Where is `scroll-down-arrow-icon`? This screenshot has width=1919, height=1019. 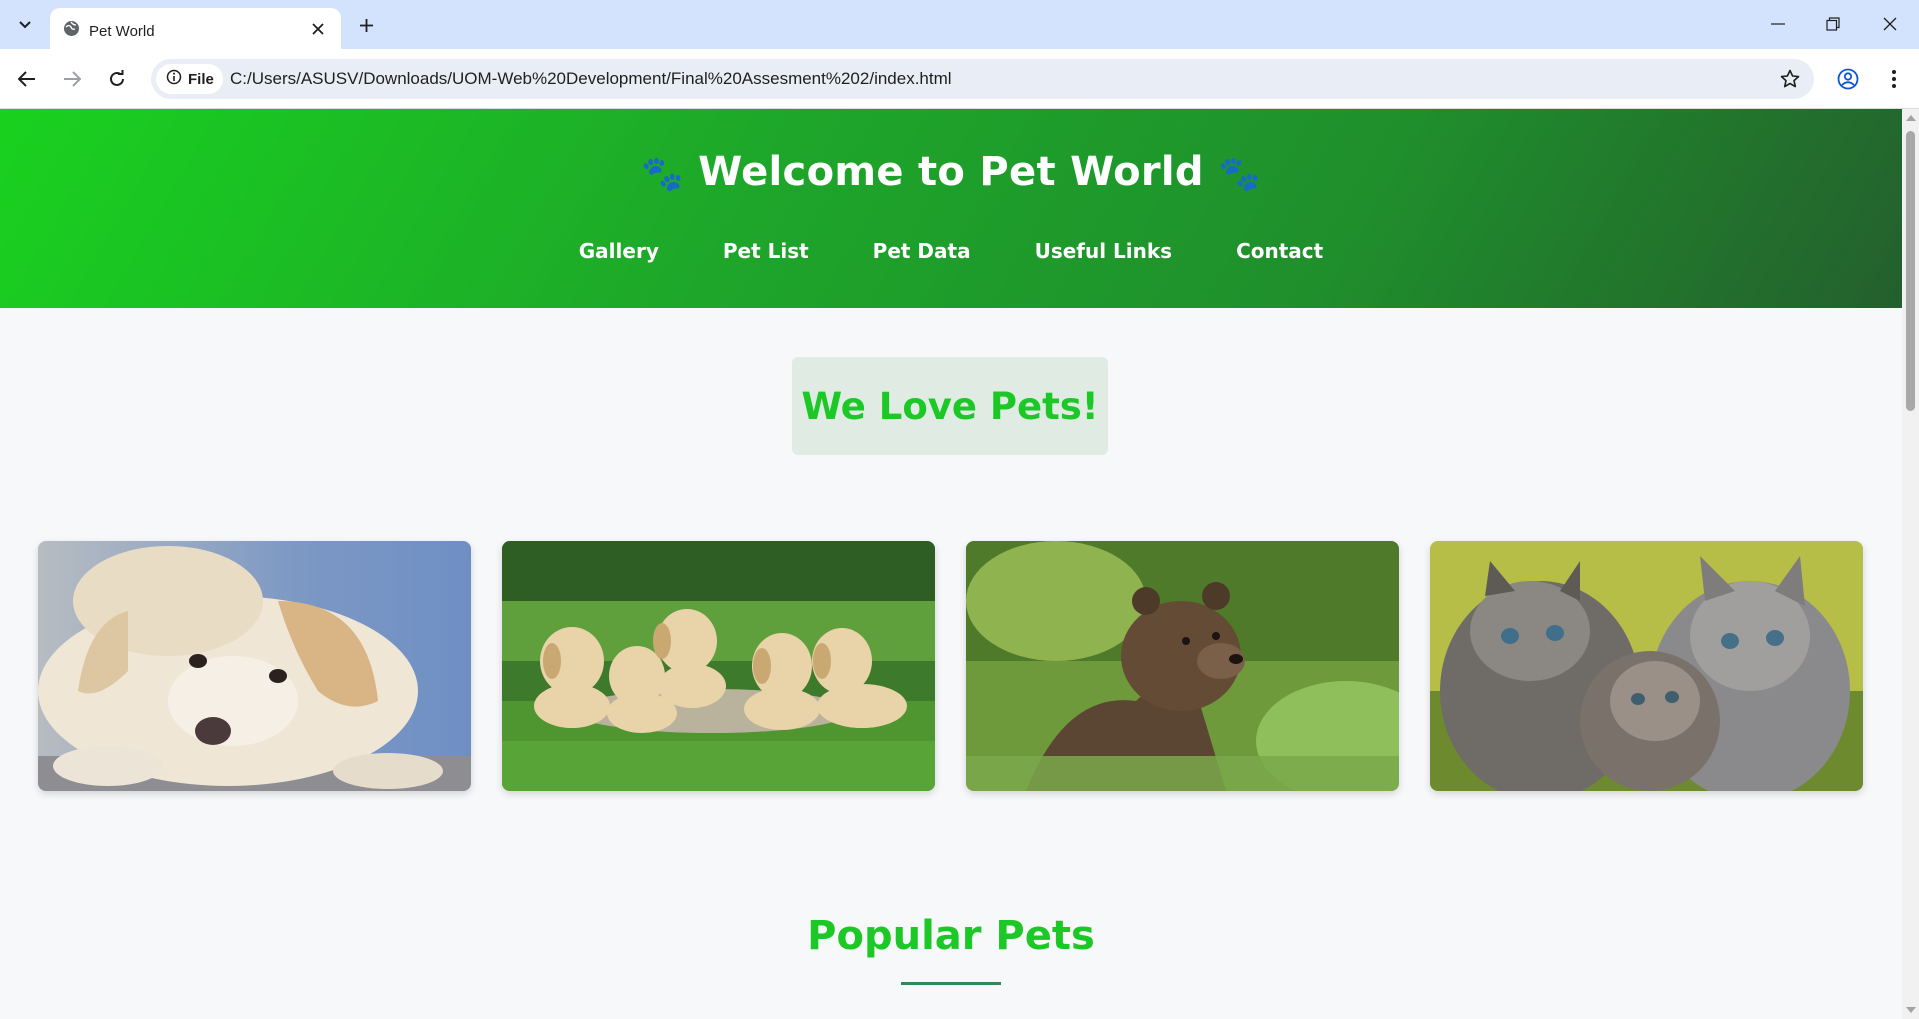
scroll-down-arrow-icon is located at coordinates (1911, 1010).